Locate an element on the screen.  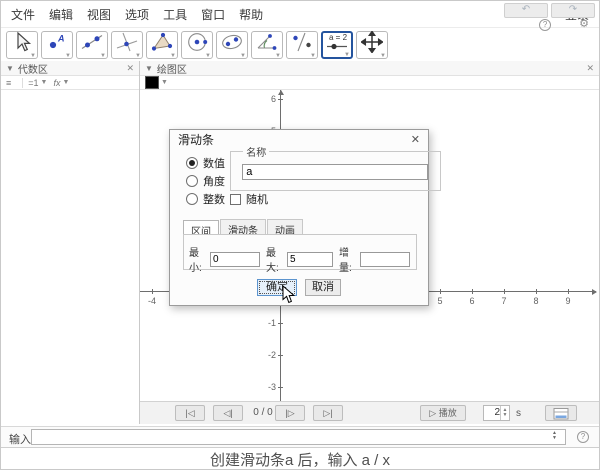
spinner-arrows-icon: ▲ ▼ is located at coordinates (504, 413).